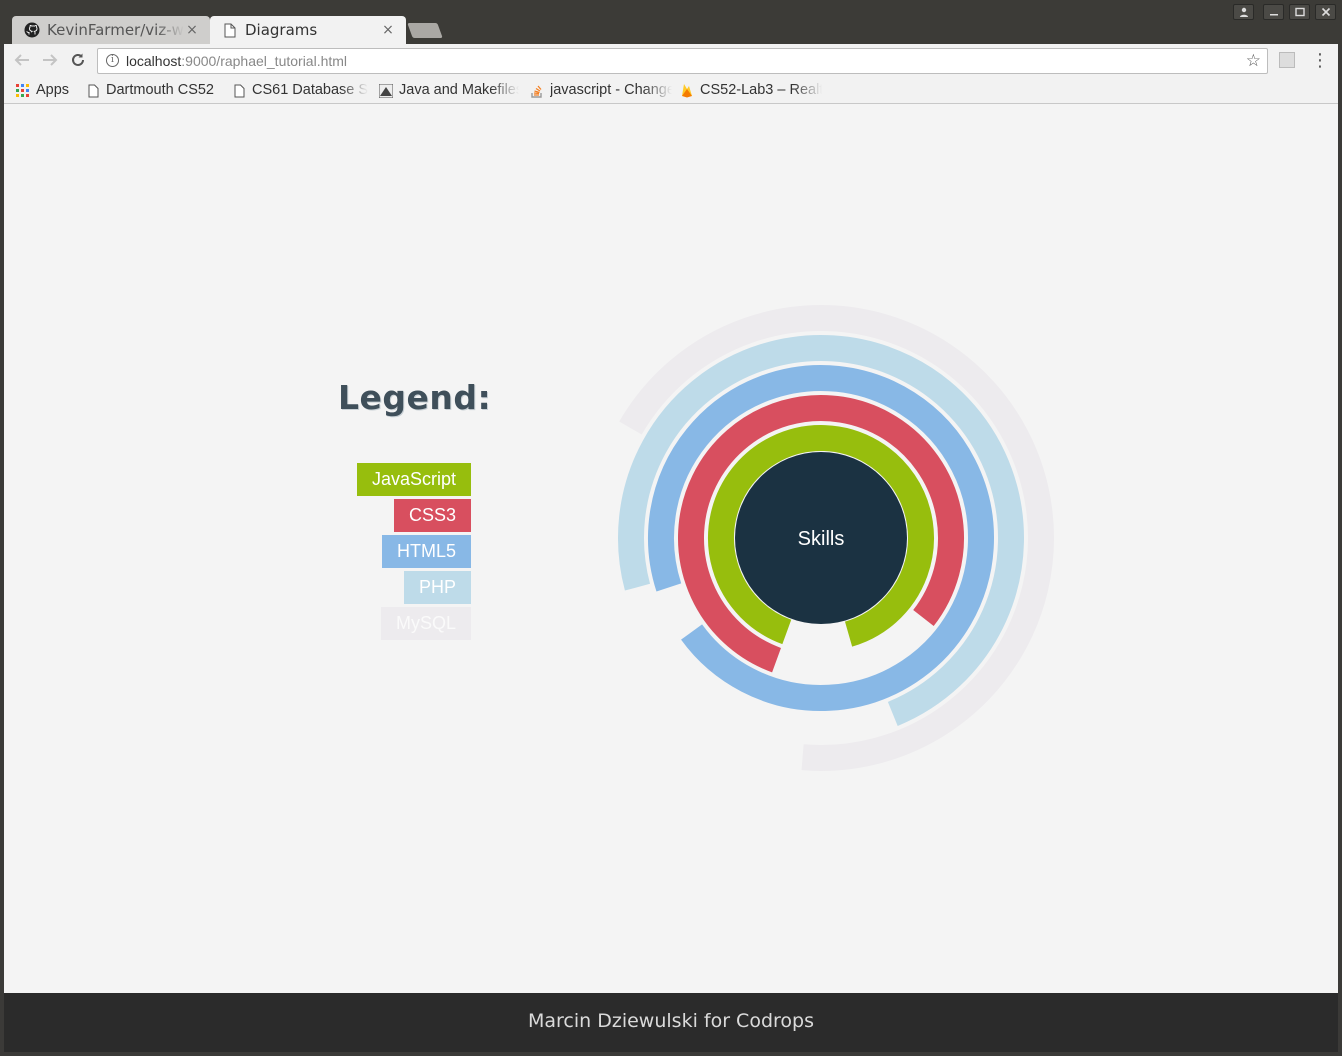 The image size is (1342, 1056). Describe the element at coordinates (32, 30) in the screenshot. I see `github-icon` at that location.